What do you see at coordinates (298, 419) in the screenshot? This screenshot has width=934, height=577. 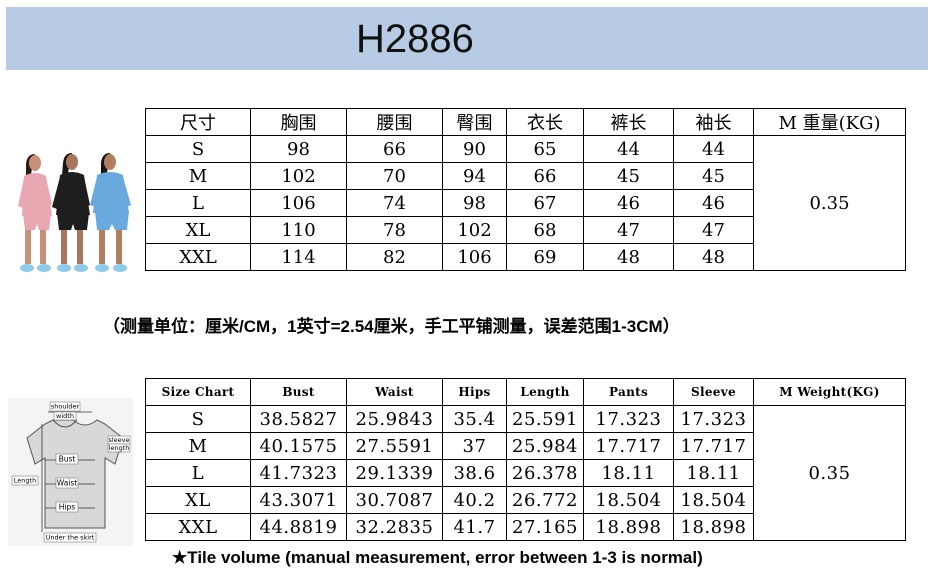 I see `cell-bust: 38.5827` at bounding box center [298, 419].